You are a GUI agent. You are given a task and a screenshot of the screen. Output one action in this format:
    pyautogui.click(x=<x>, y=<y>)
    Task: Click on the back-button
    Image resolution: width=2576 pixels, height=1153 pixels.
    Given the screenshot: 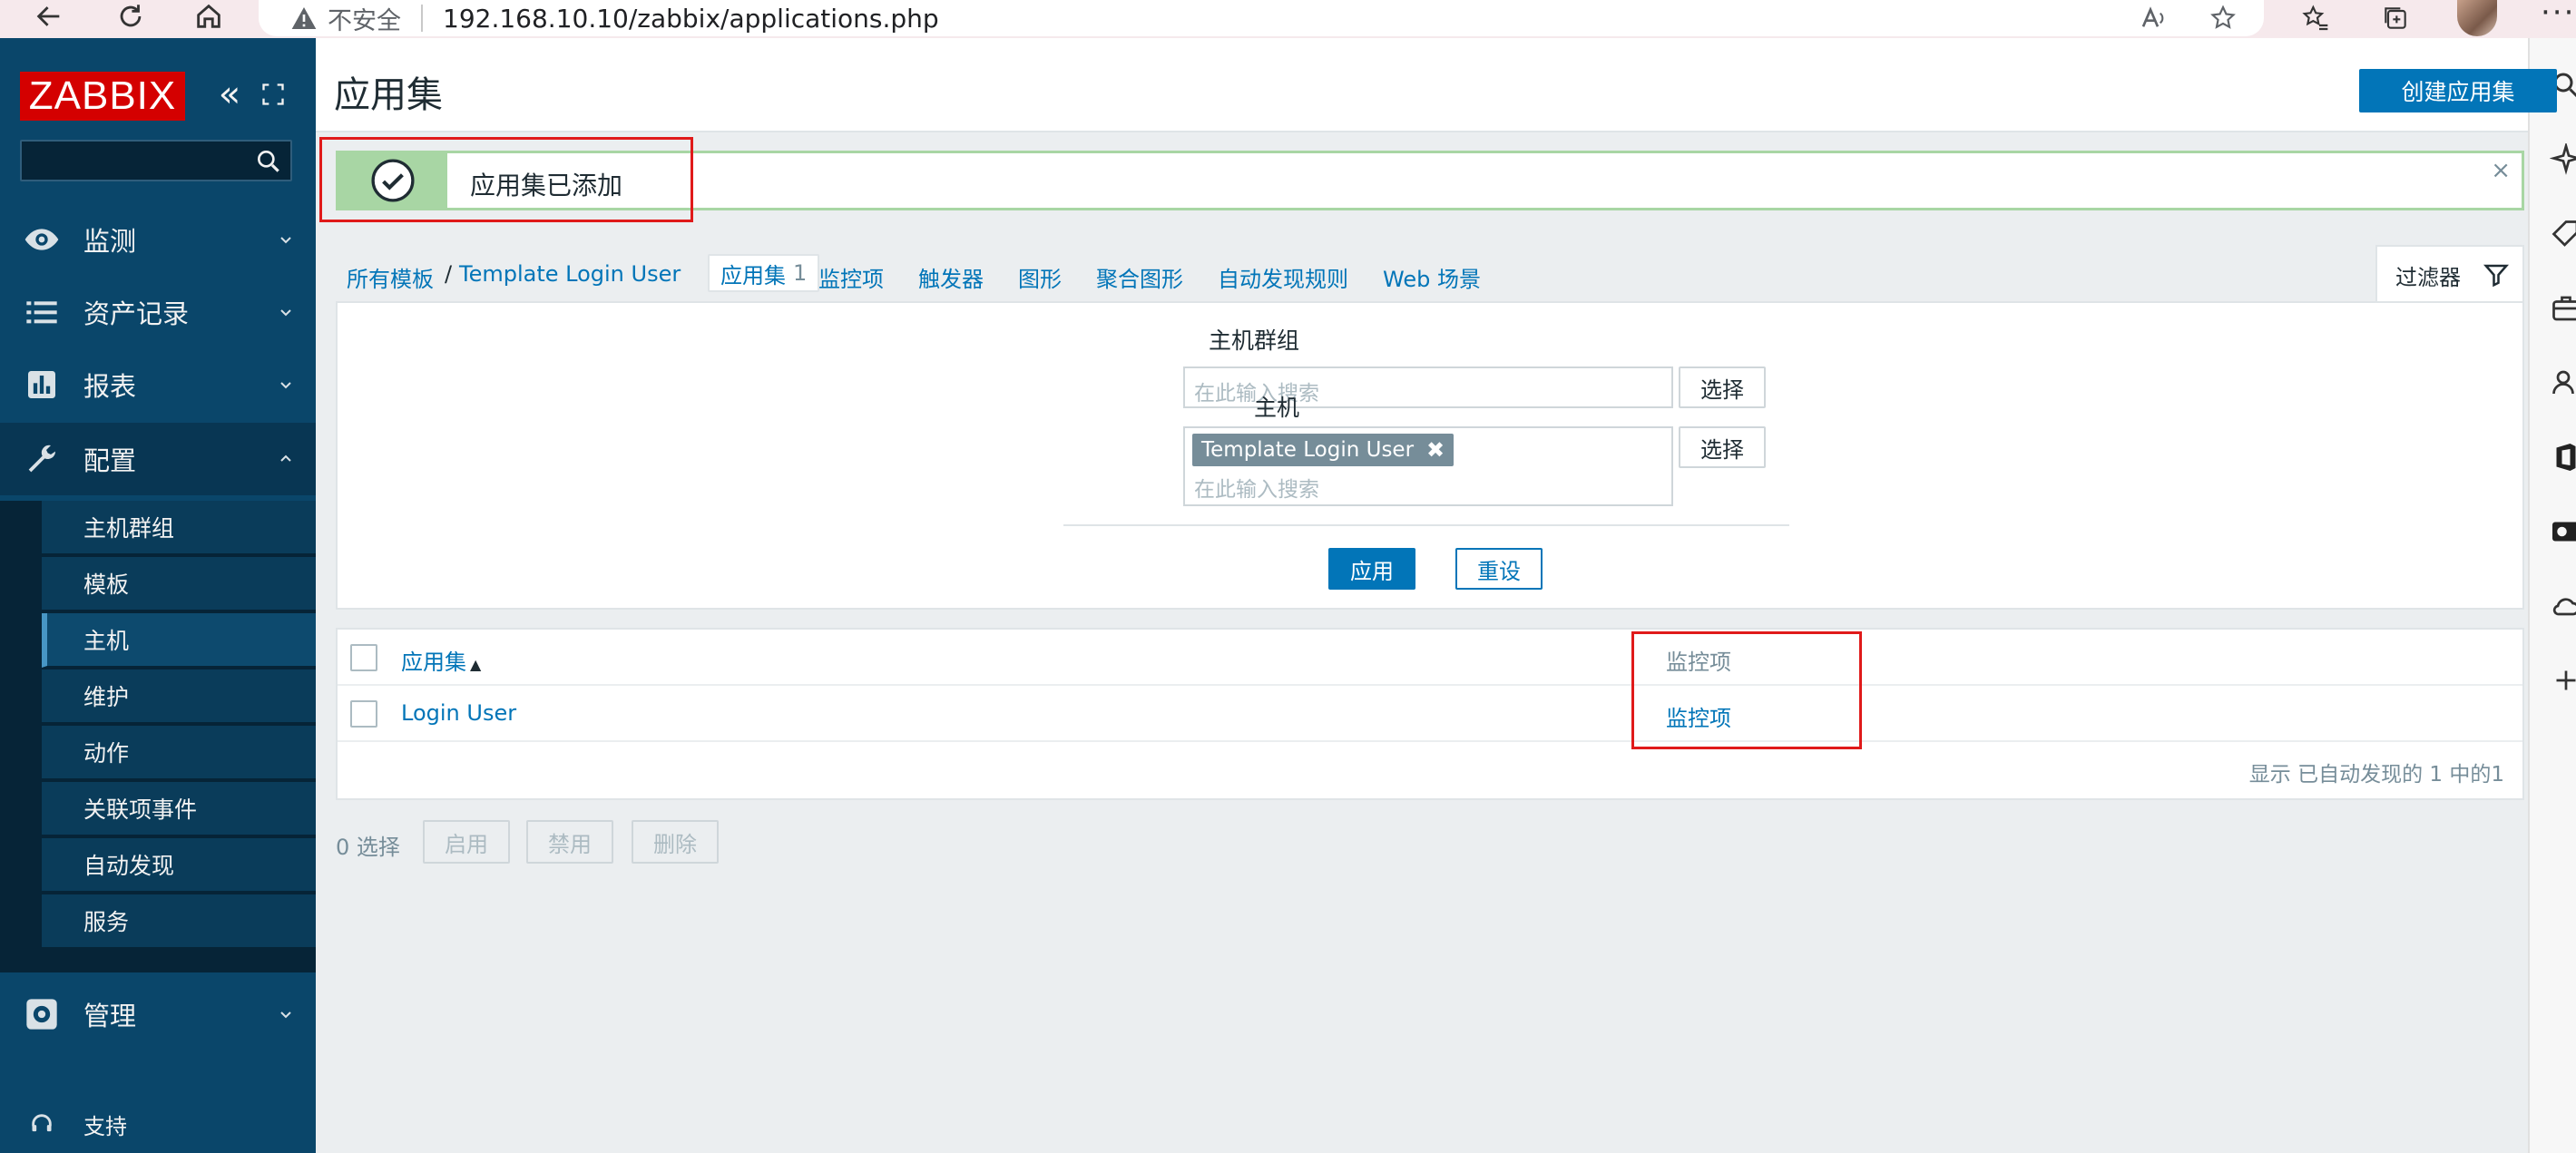 What is the action you would take?
    pyautogui.click(x=49, y=16)
    